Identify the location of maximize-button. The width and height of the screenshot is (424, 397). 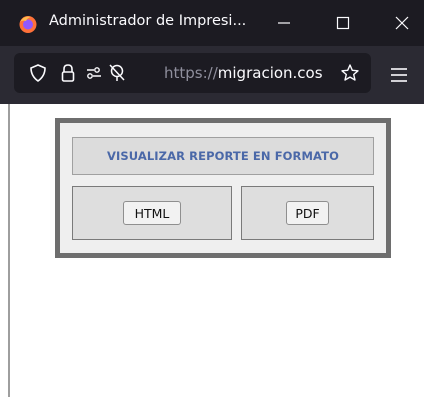
(343, 23).